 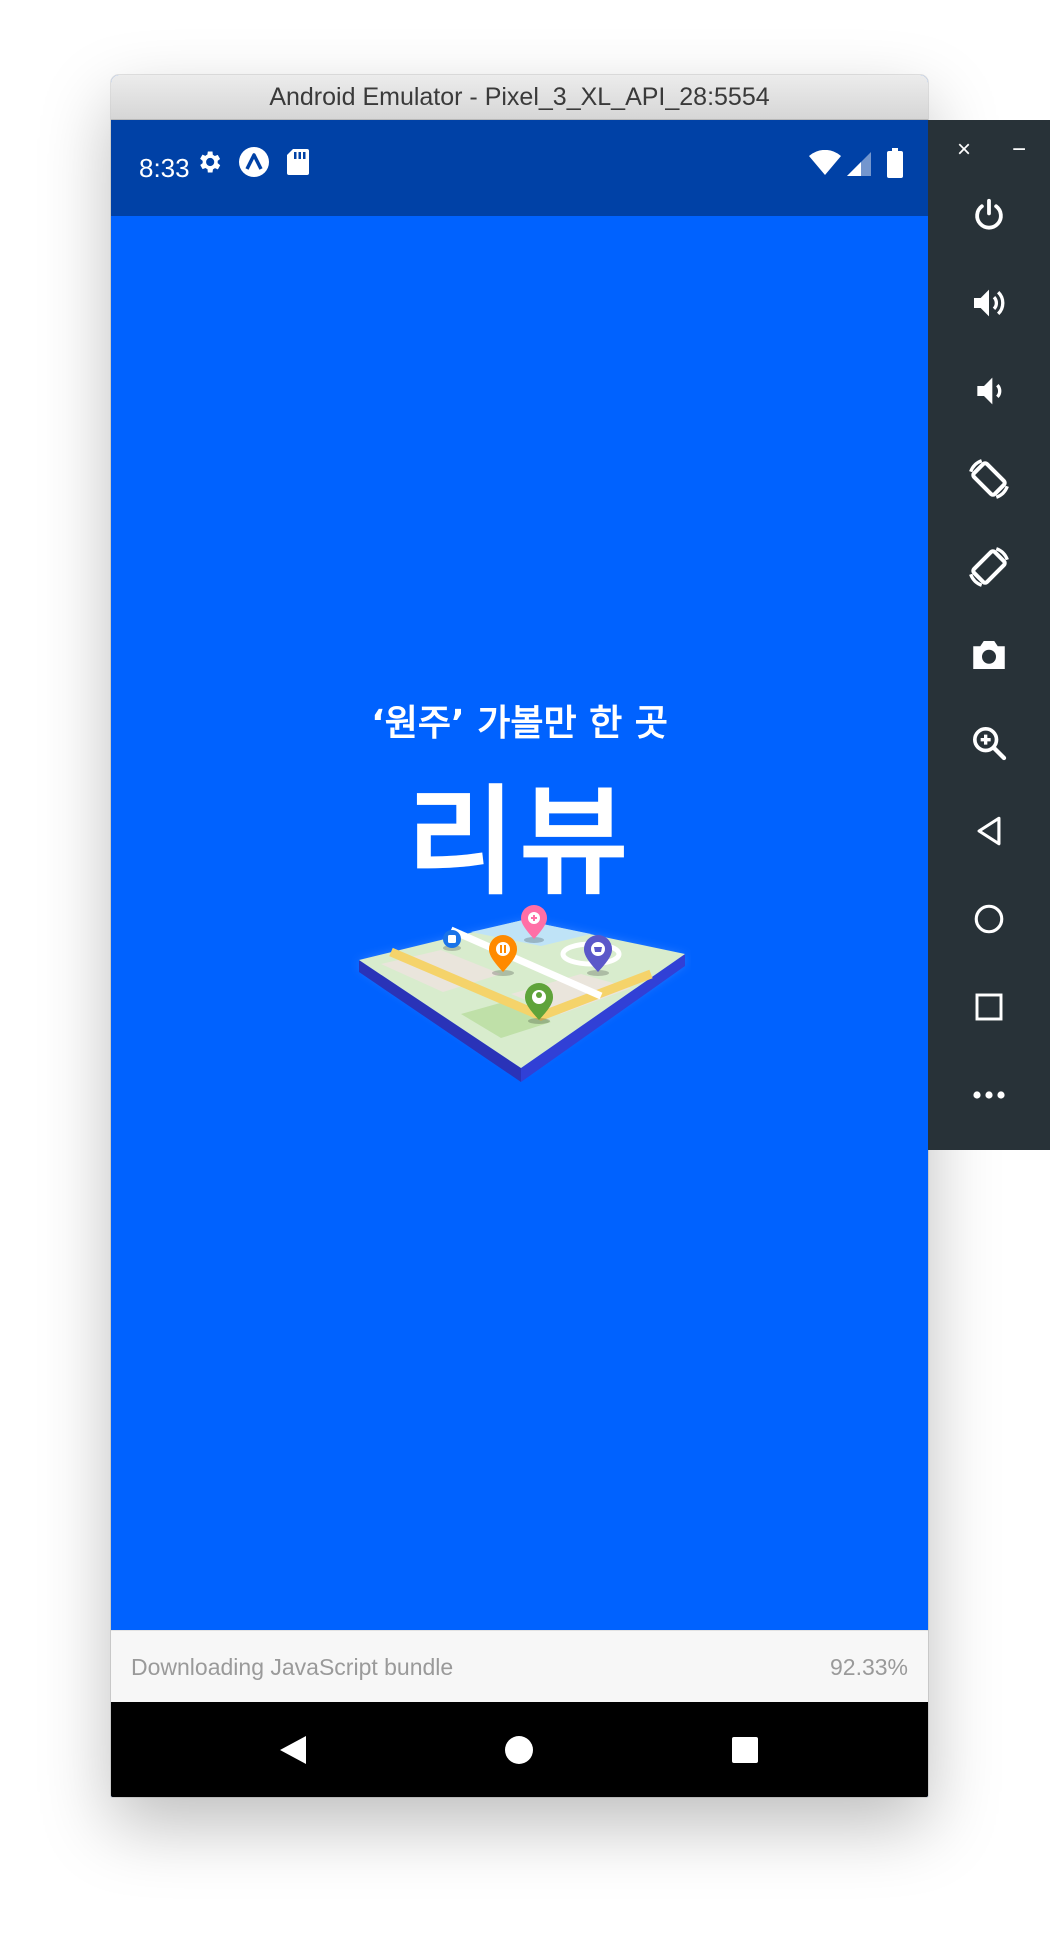 I want to click on power-icon, so click(x=989, y=214).